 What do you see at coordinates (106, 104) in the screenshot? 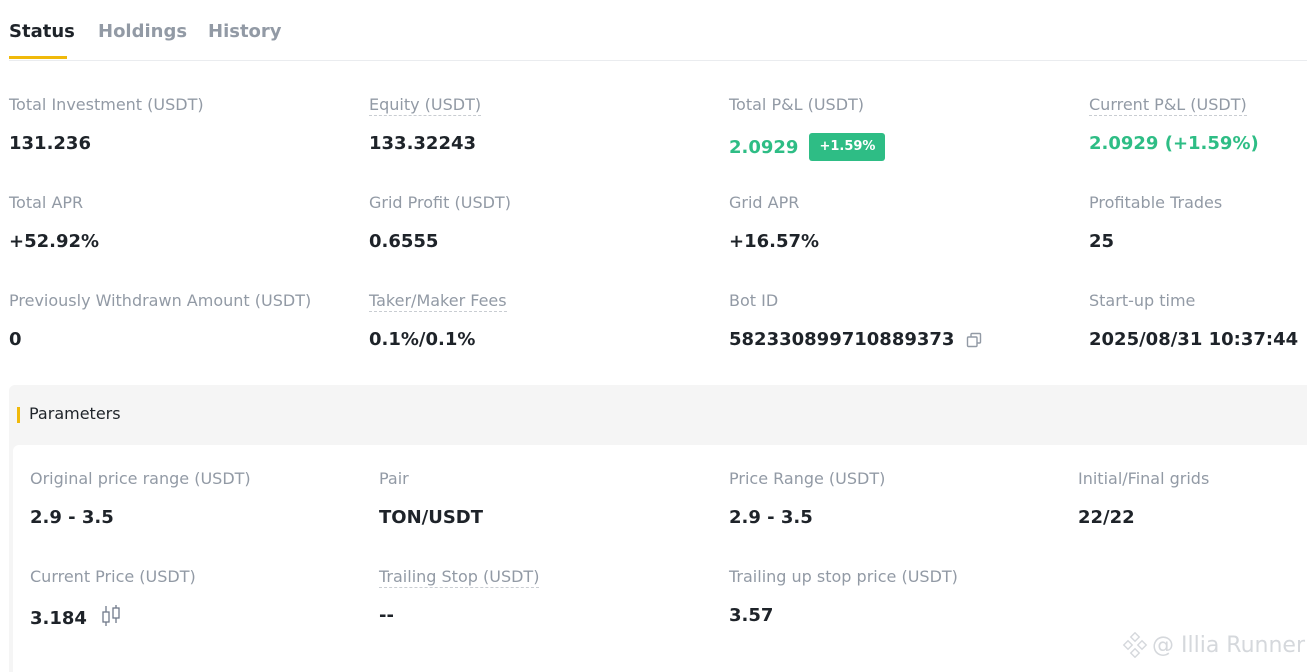
I see `stat-label: Total Investment (USDT)` at bounding box center [106, 104].